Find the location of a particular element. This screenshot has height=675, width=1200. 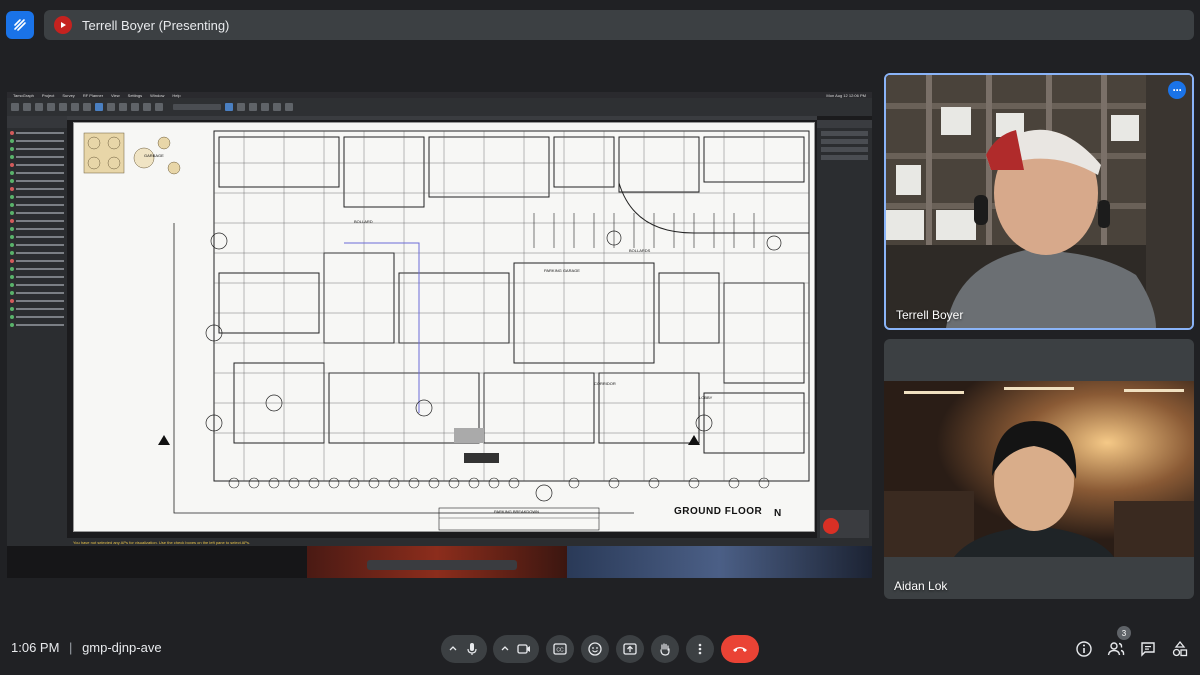

camera-icon is located at coordinates (524, 649).